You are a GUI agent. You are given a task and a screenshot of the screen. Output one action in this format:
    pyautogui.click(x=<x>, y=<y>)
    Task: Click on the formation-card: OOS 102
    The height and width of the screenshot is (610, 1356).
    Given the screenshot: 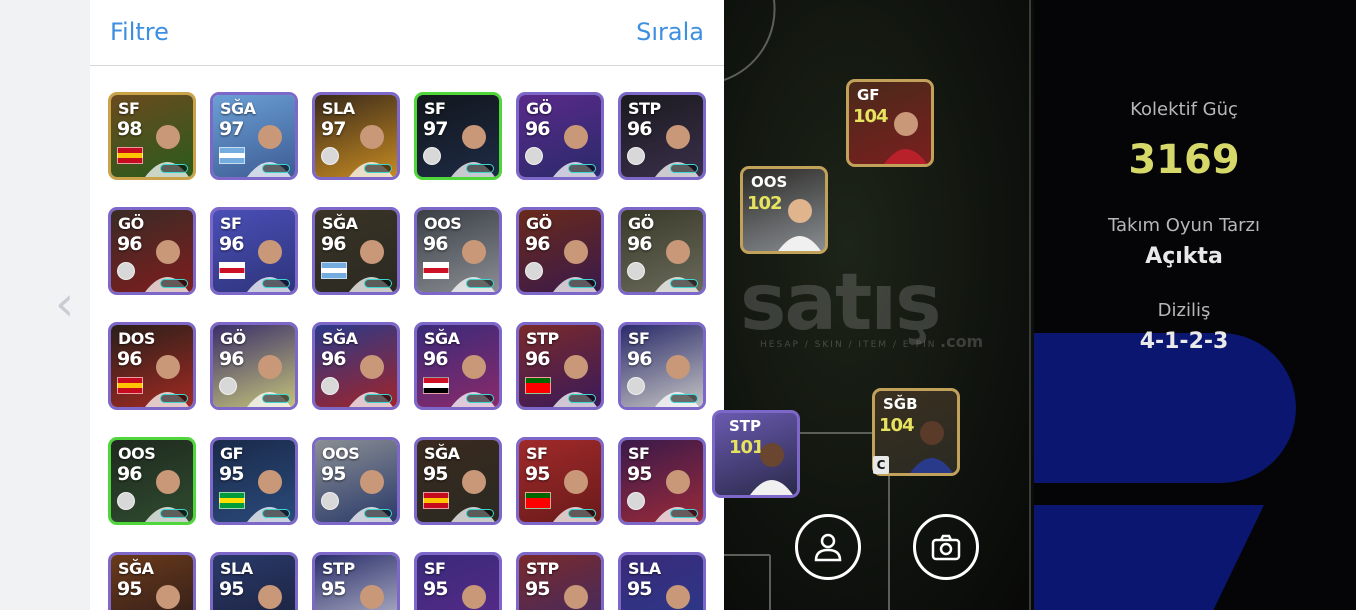 What is the action you would take?
    pyautogui.click(x=784, y=210)
    